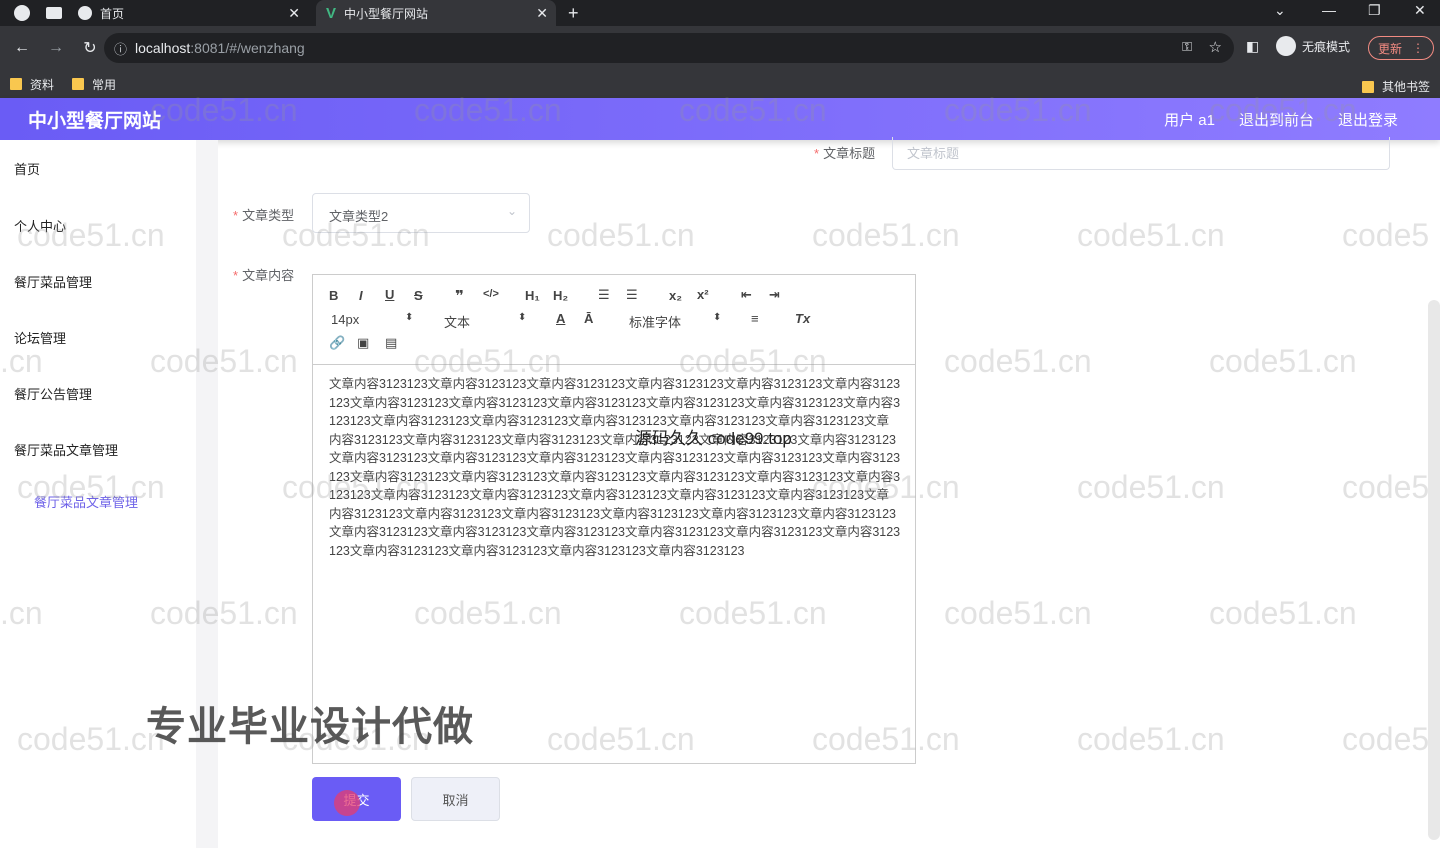  What do you see at coordinates (560, 318) in the screenshot?
I see `font-color-icon: A` at bounding box center [560, 318].